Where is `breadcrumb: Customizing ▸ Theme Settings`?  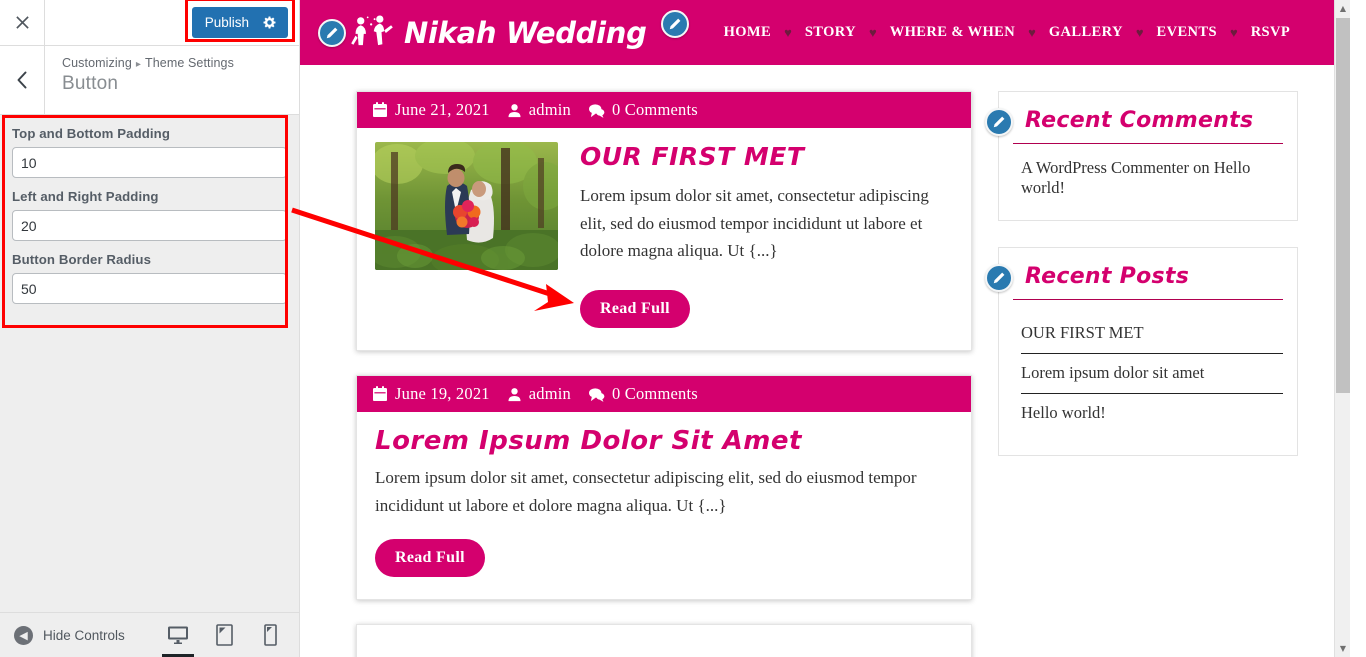 breadcrumb: Customizing ▸ Theme Settings is located at coordinates (148, 63).